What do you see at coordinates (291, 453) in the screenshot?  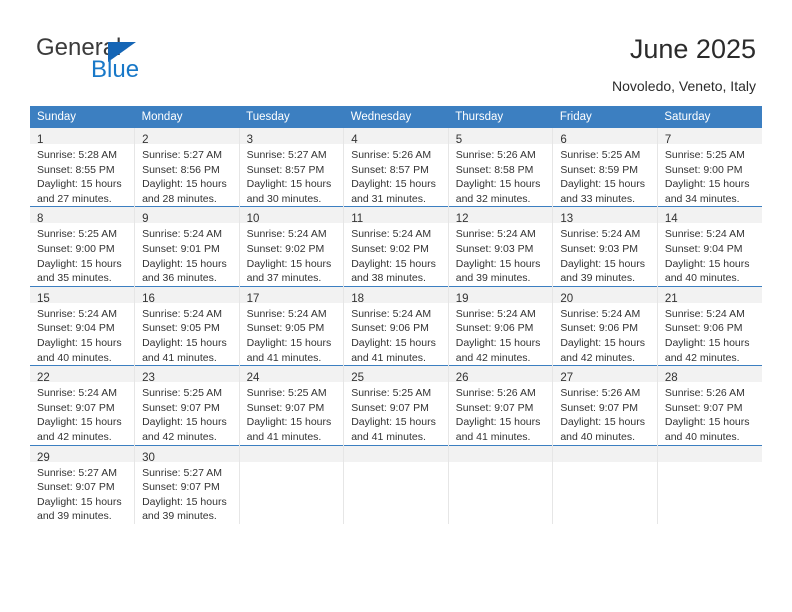 I see `day-number-strip` at bounding box center [291, 453].